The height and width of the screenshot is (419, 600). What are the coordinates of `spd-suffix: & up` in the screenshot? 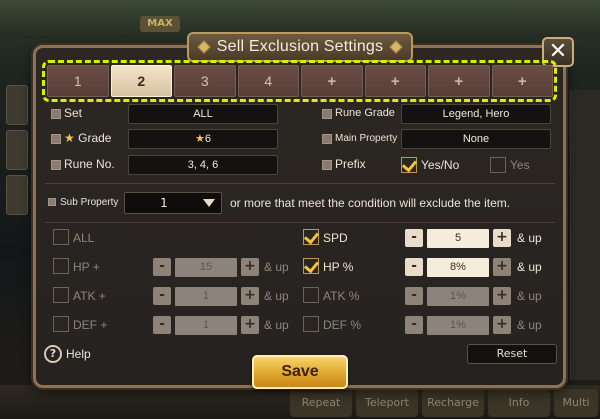 It's located at (529, 238).